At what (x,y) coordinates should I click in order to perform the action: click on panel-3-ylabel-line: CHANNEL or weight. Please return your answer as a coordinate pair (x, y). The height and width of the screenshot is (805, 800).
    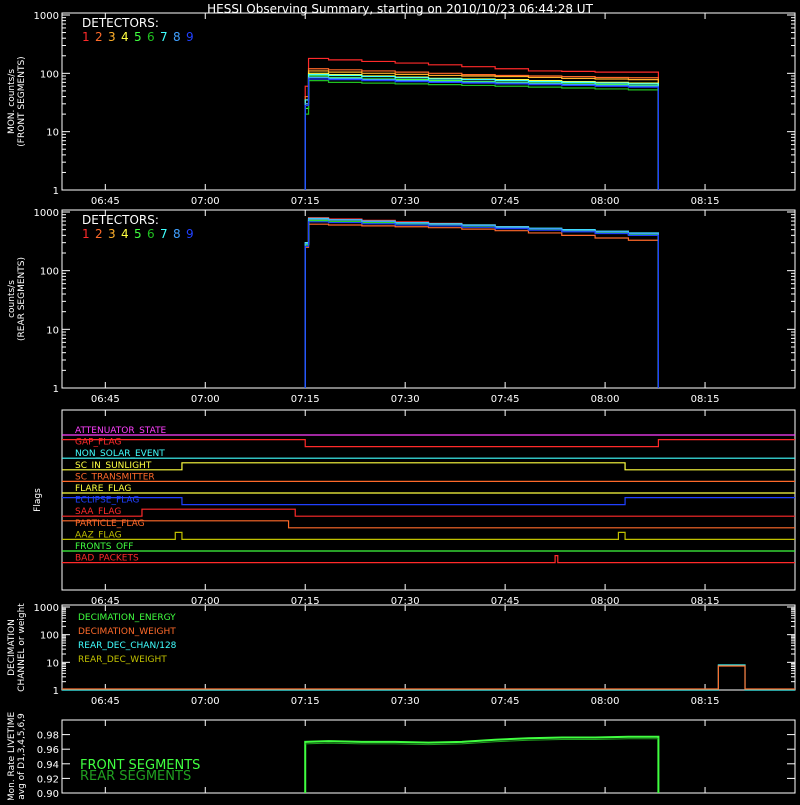
    Looking at the image, I should click on (22, 647).